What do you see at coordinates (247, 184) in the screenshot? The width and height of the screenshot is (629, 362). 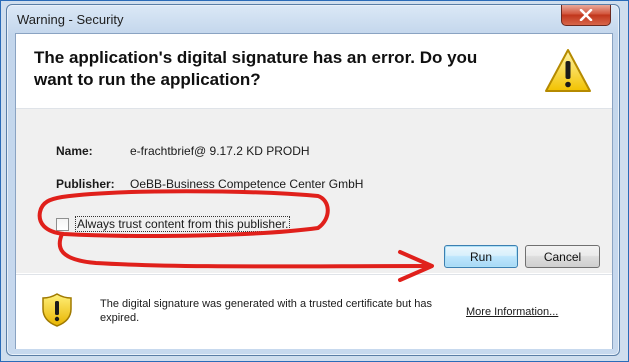 I see `publisher-value: OeBB-Business Competence Center GmbH` at bounding box center [247, 184].